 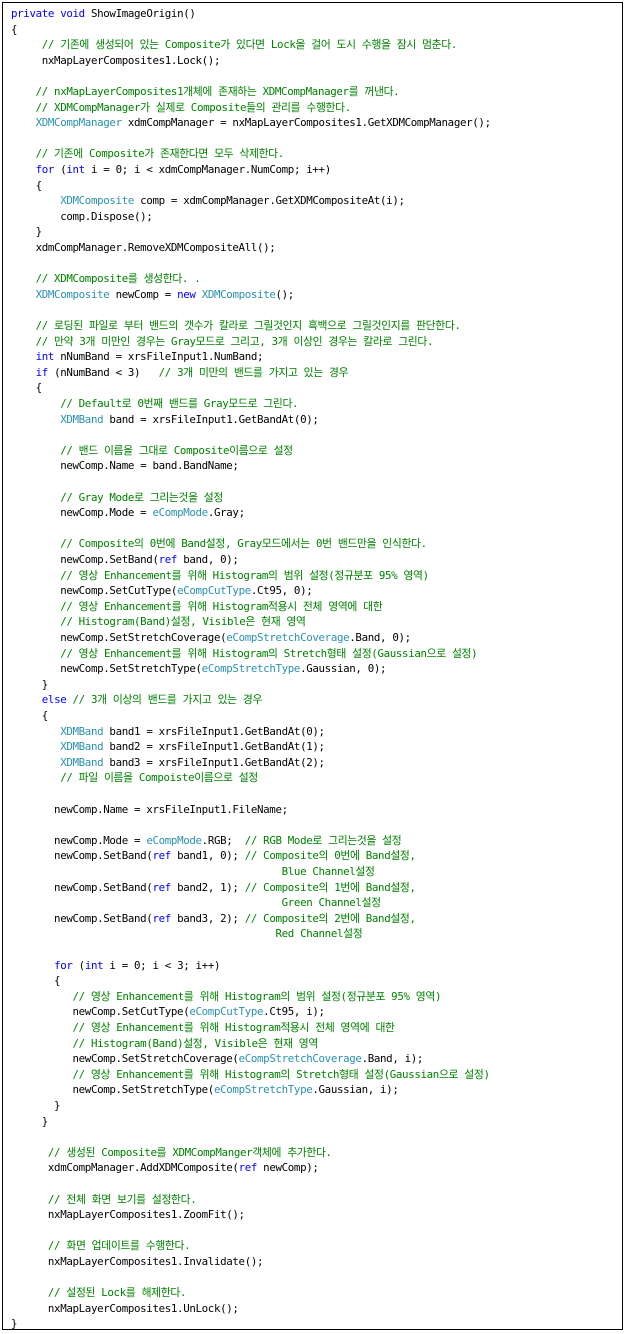 I want to click on code-line: Blue Channel설정, so click(x=193, y=872).